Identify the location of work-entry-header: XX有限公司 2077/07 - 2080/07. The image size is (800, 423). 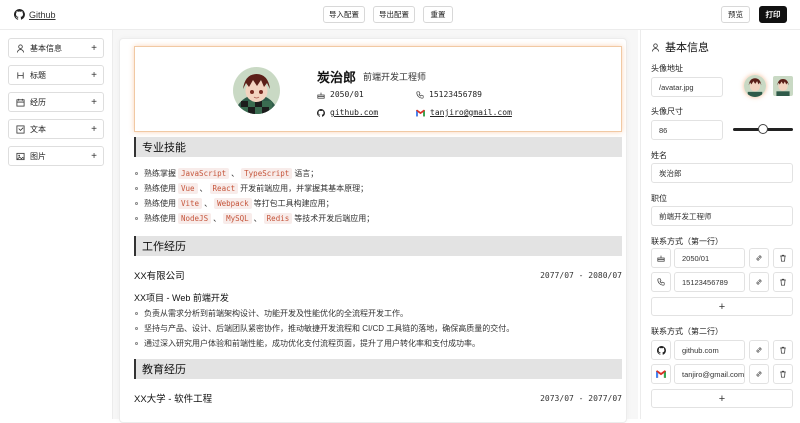
(378, 275).